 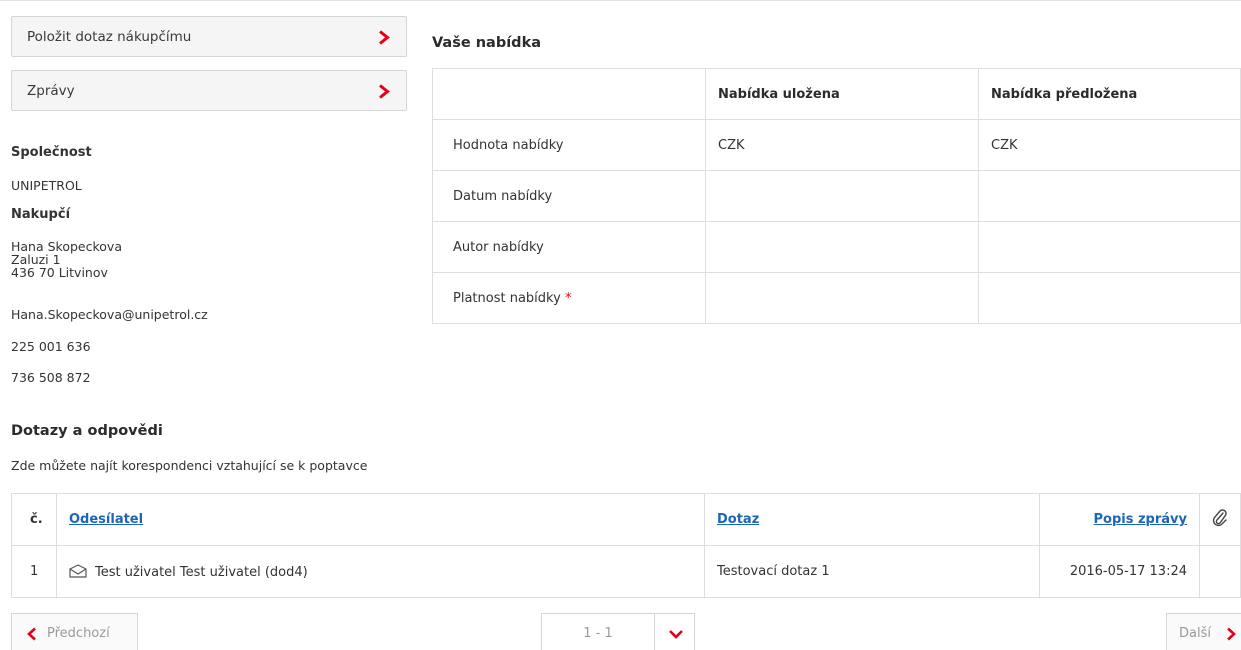 I want to click on top-divider, so click(x=620, y=0).